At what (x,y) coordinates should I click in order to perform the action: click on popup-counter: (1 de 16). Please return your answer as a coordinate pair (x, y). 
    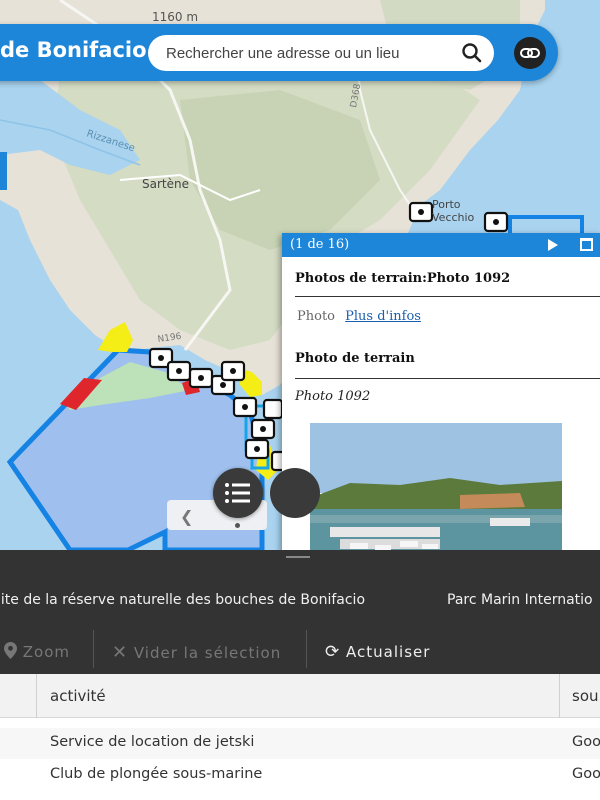
    Looking at the image, I should click on (320, 244).